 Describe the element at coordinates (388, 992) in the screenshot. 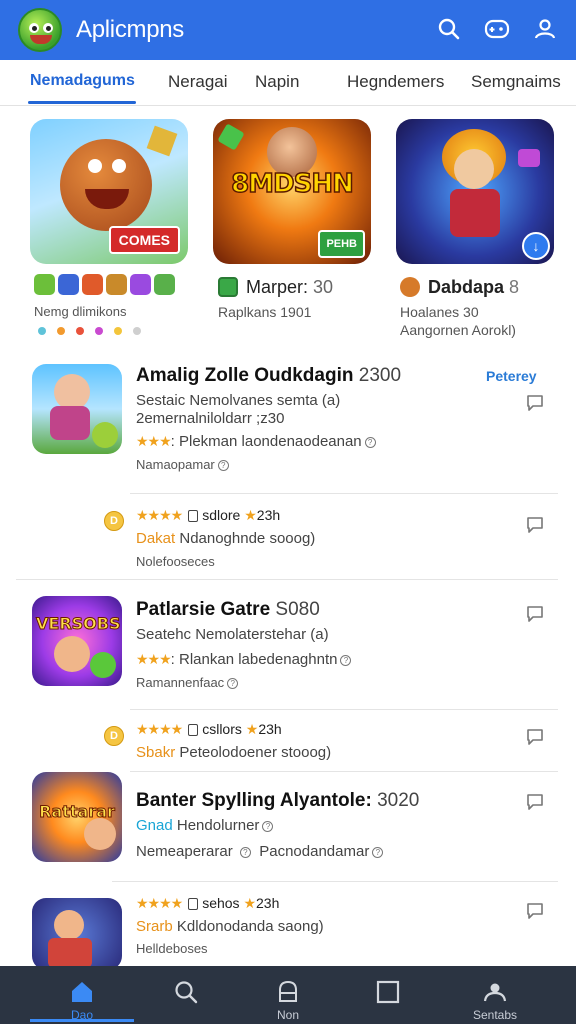

I see `square-icon` at that location.